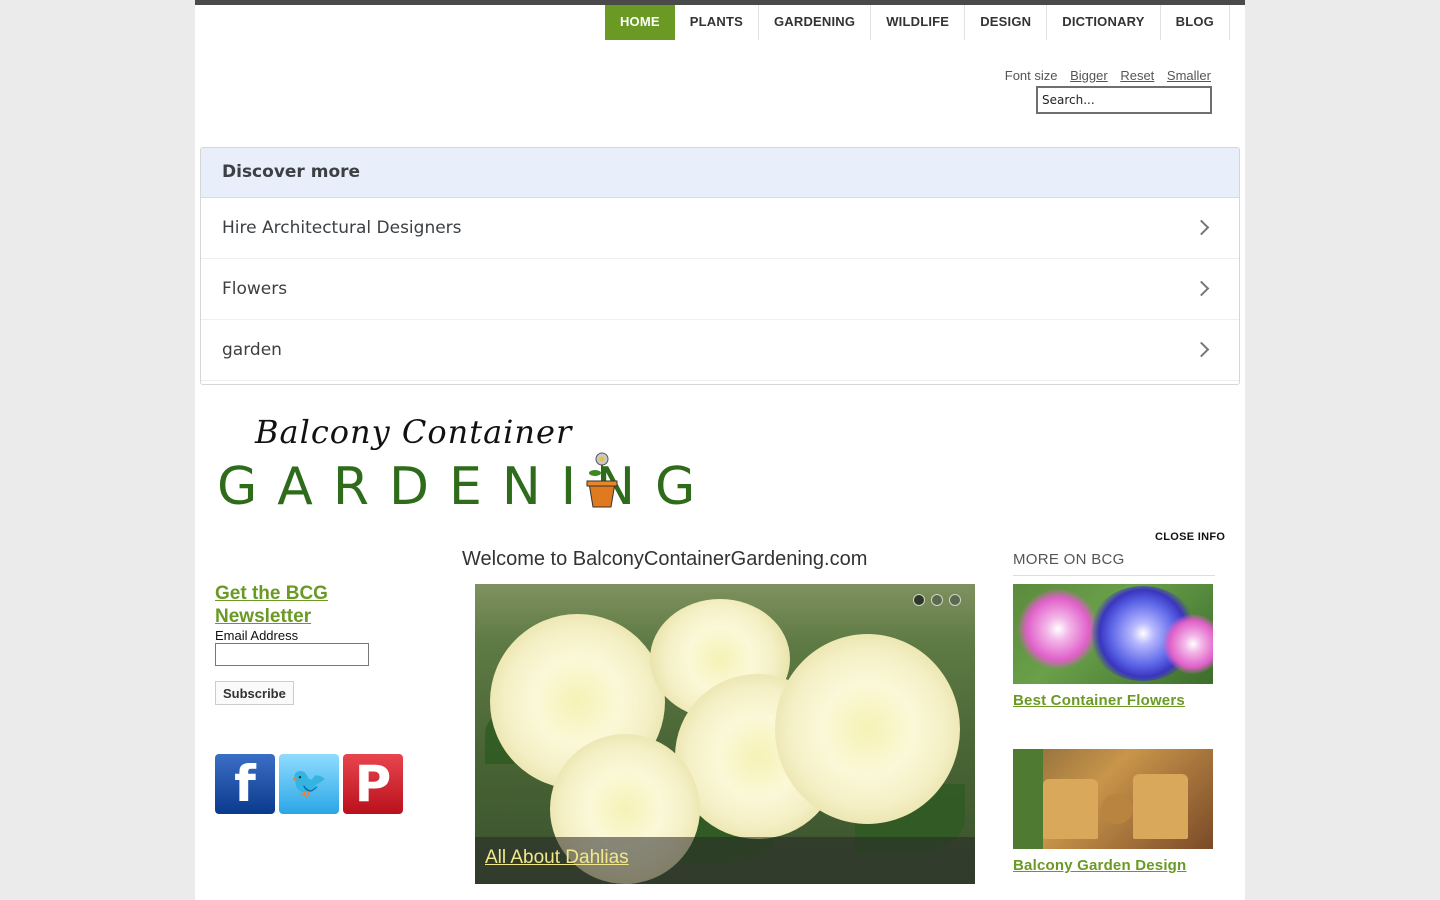 The height and width of the screenshot is (900, 1440). Describe the element at coordinates (290, 605) in the screenshot. I see `newsletter-title-link: Get the BCG Newsletter` at that location.